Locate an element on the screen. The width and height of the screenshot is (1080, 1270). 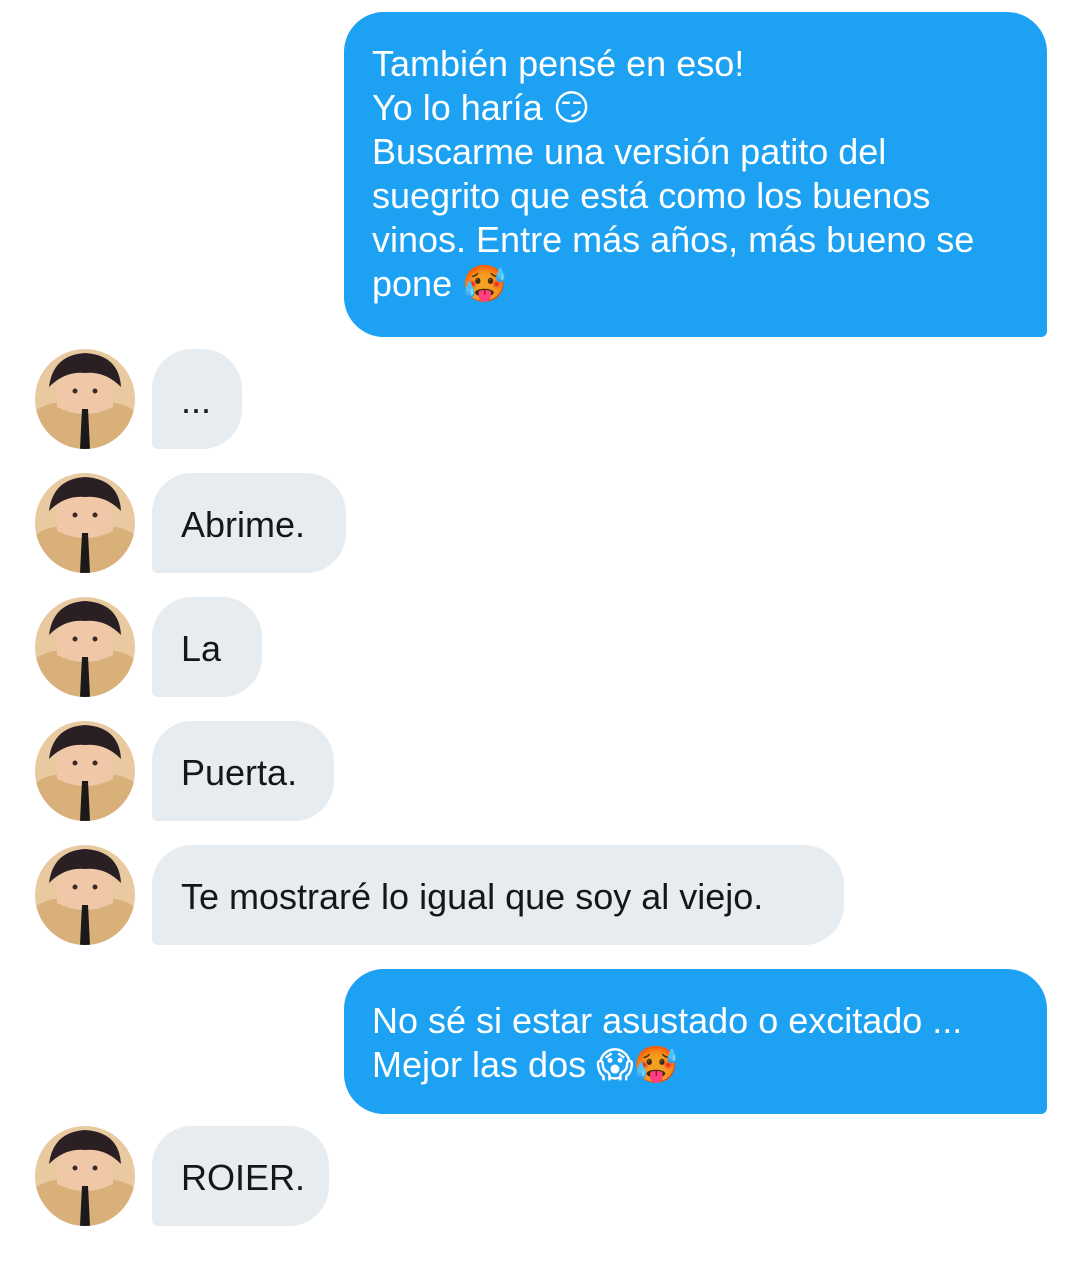
incoming-message-bubble: Abrime. is located at coordinates (249, 523).